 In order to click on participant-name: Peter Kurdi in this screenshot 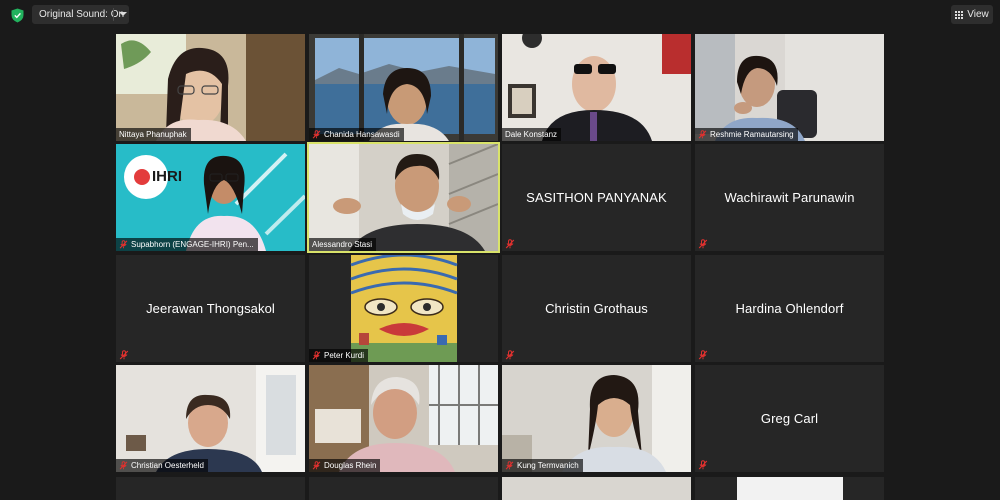, I will do `click(344, 355)`.